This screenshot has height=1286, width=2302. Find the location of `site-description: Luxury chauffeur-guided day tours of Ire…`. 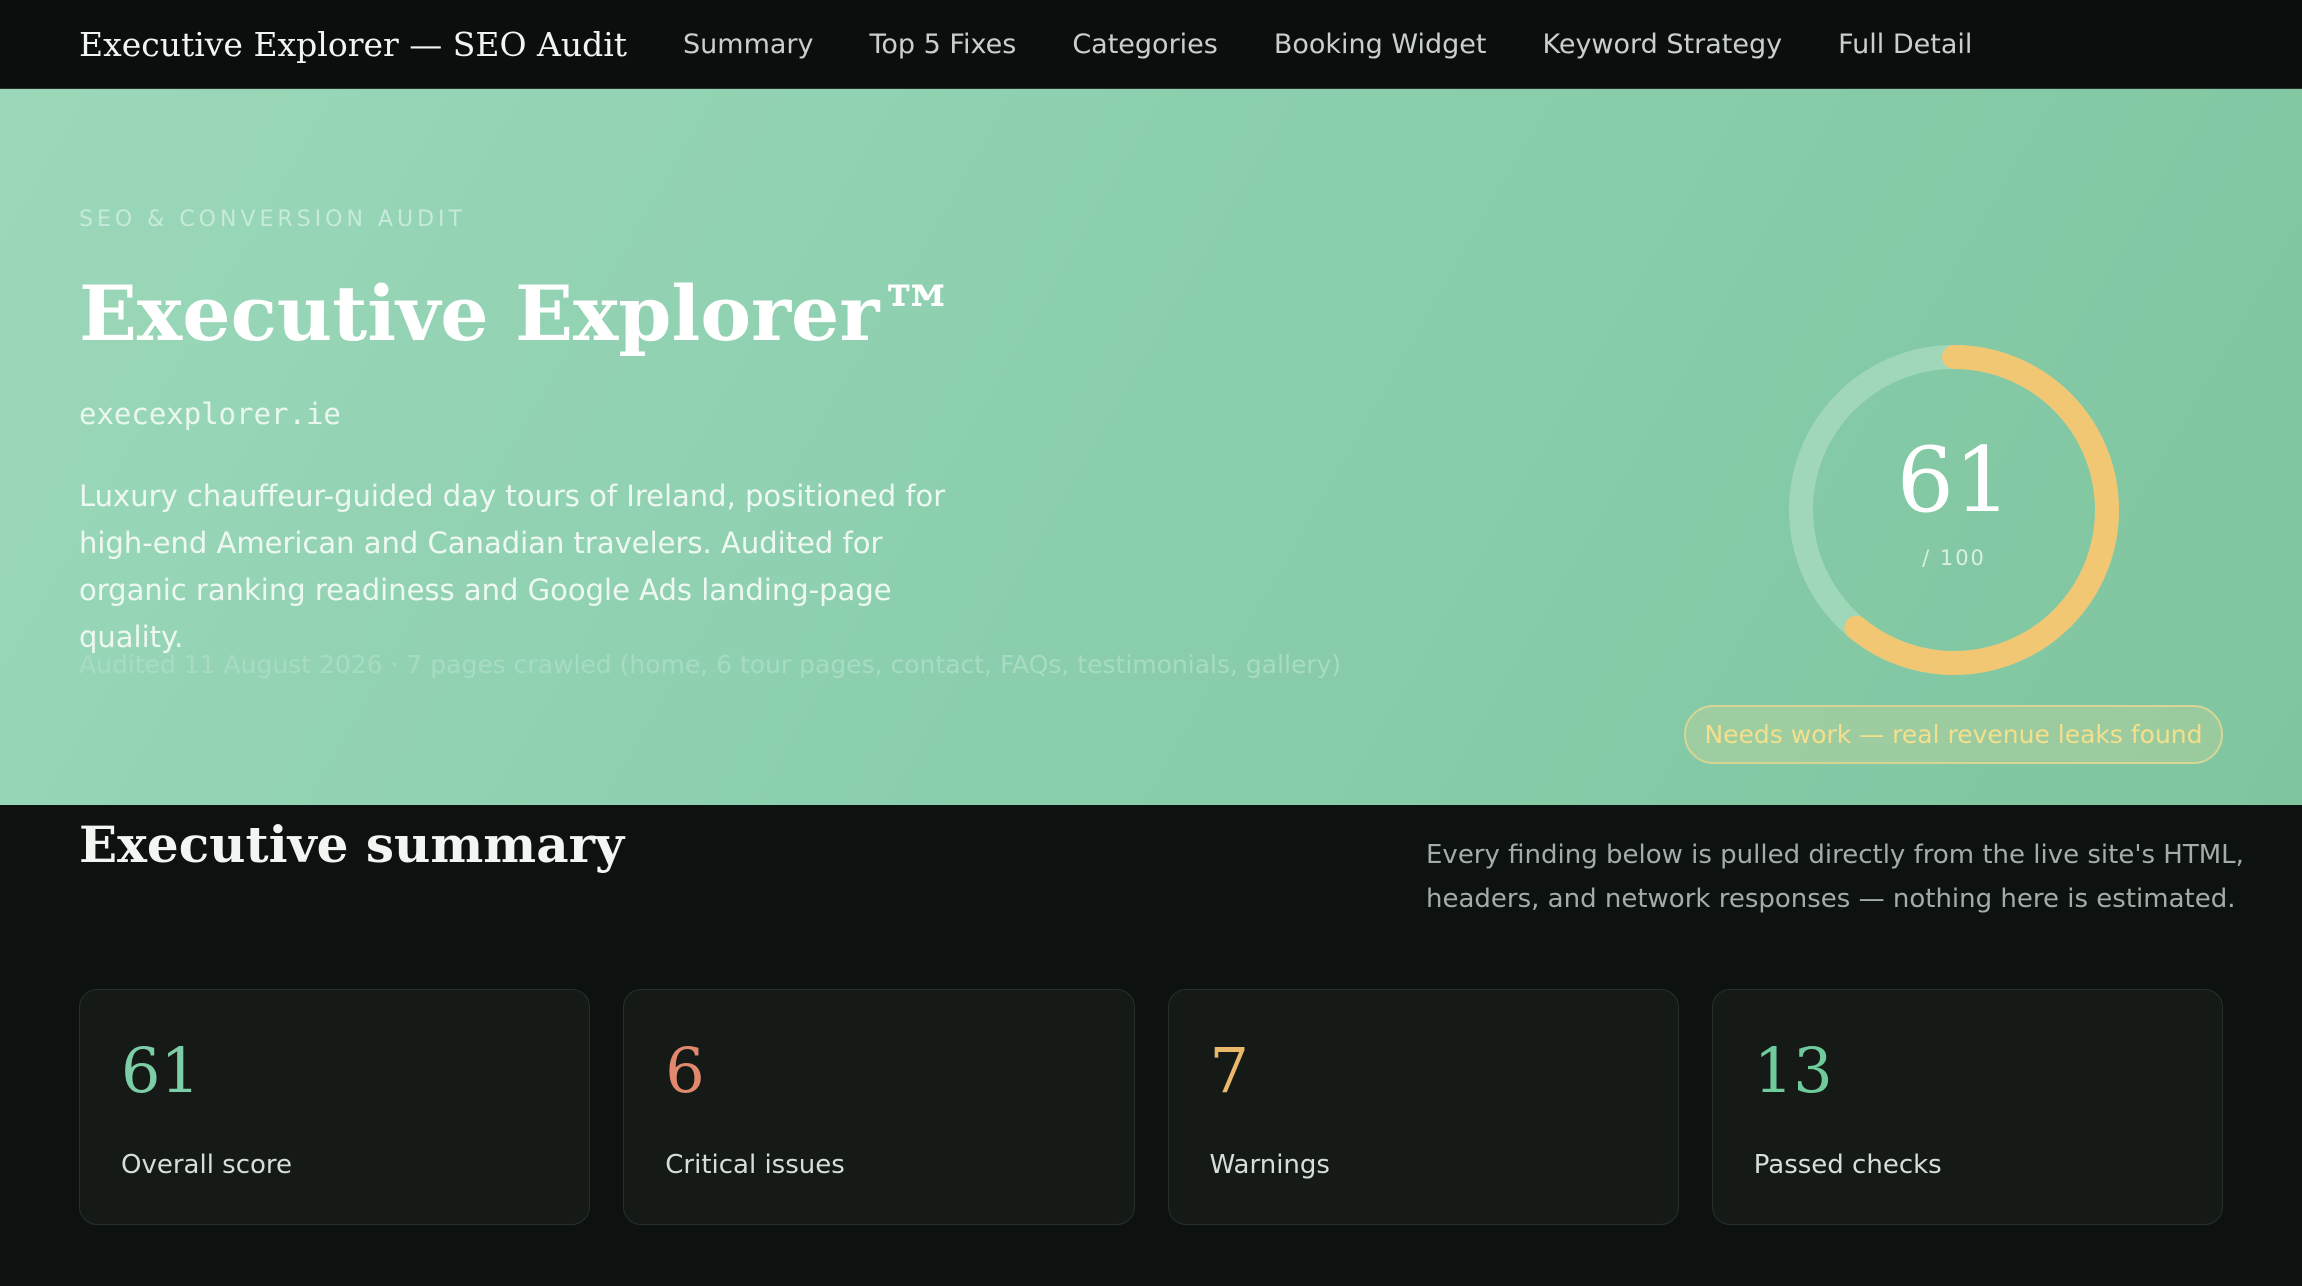

site-description: Luxury chauffeur-guided day tours of Ire… is located at coordinates (512, 566).